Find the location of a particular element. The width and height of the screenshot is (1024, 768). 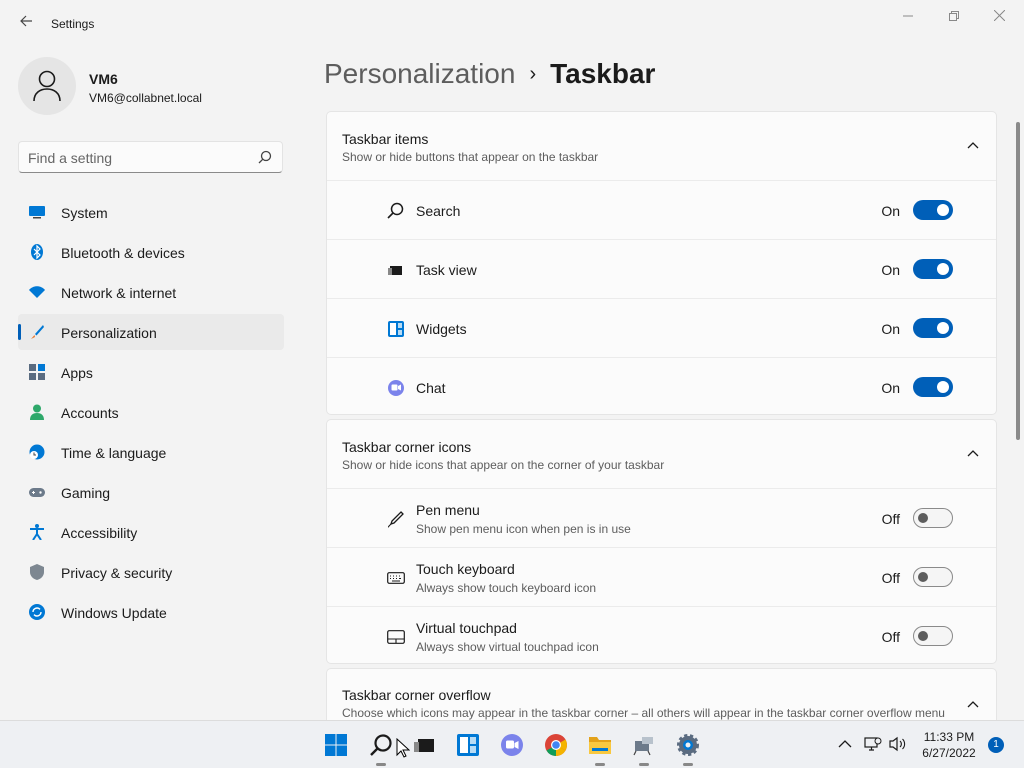

sidebar-item-bluetooth: Bluetooth & devices is located at coordinates (151, 252).